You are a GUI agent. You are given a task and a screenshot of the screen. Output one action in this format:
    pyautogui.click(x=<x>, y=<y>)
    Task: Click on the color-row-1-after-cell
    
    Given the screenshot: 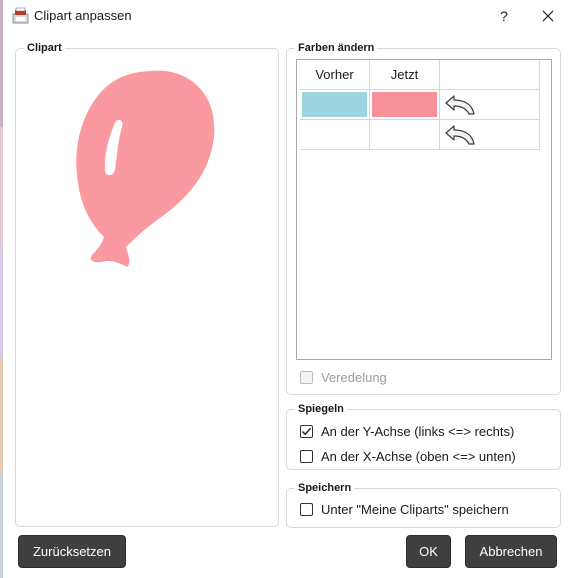 What is the action you would take?
    pyautogui.click(x=405, y=105)
    